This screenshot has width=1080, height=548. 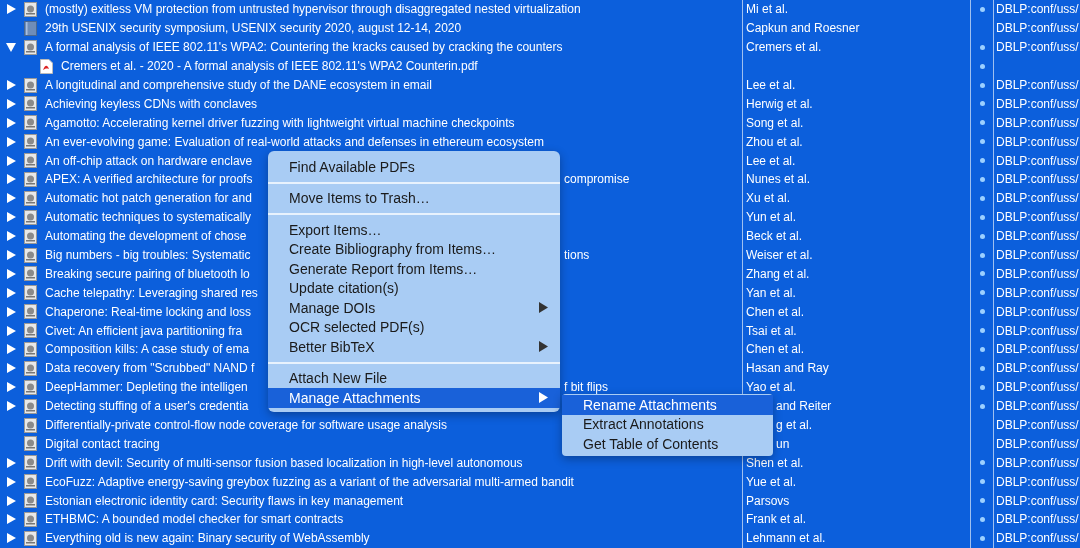 I want to click on item-title: Achieving keyless CDNs with conclaves, so click(x=151, y=103).